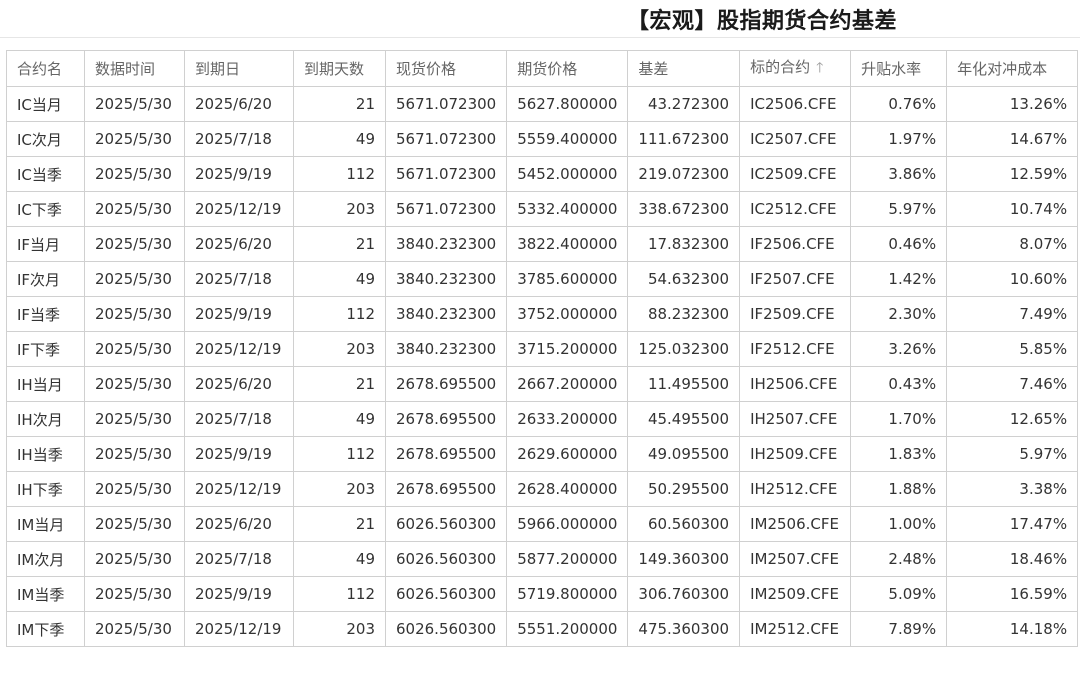 The width and height of the screenshot is (1080, 677). I want to click on underlying-contract-cell: IH2512.CFE, so click(795, 489).